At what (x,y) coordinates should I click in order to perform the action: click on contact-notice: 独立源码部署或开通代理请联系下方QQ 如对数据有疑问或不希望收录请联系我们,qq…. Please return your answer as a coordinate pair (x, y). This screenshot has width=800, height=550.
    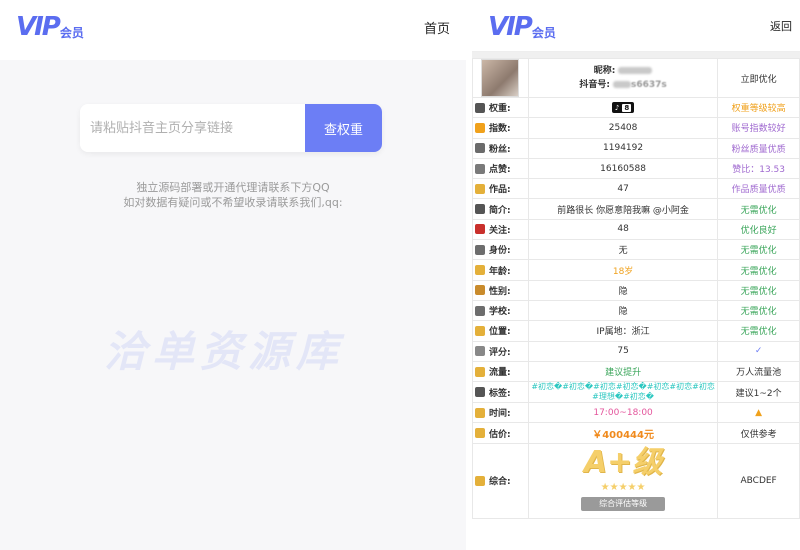
    Looking at the image, I should click on (233, 195).